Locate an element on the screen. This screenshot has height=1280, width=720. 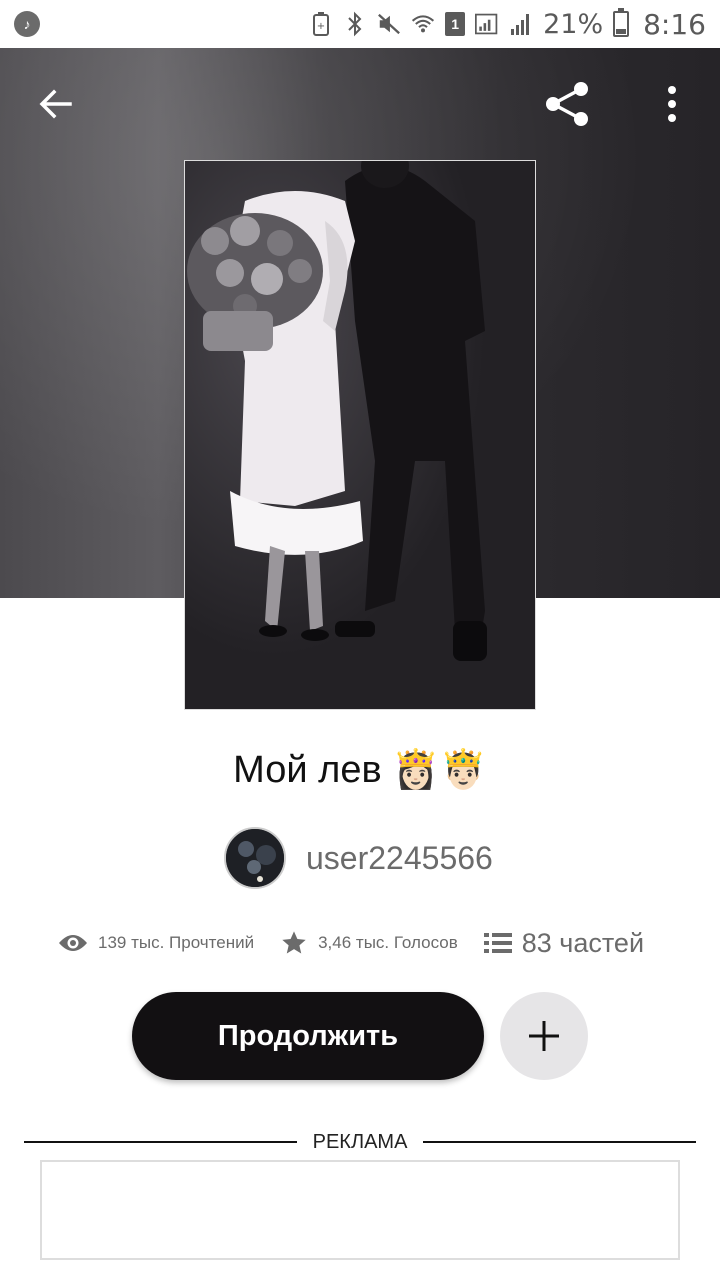
reads-stat: 139 тыс. Прочтений is located at coordinates (156, 943).